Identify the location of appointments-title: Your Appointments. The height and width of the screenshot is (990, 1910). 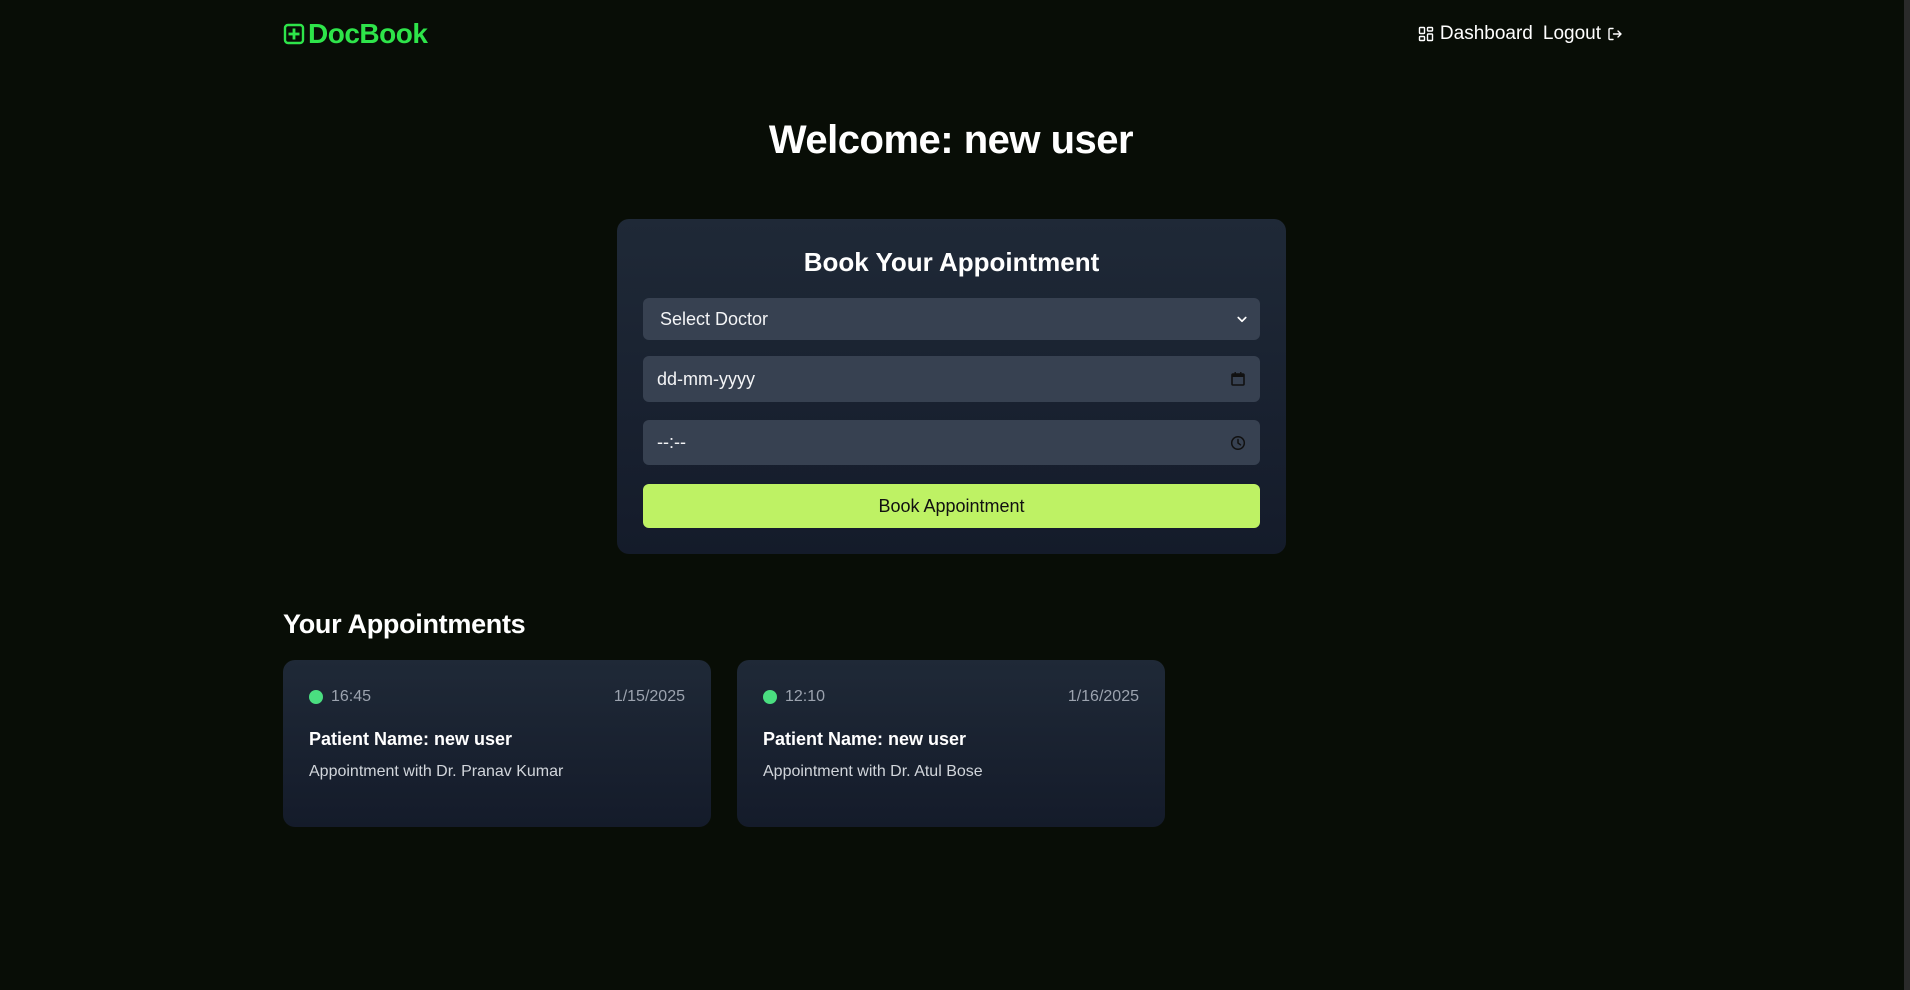
(404, 624).